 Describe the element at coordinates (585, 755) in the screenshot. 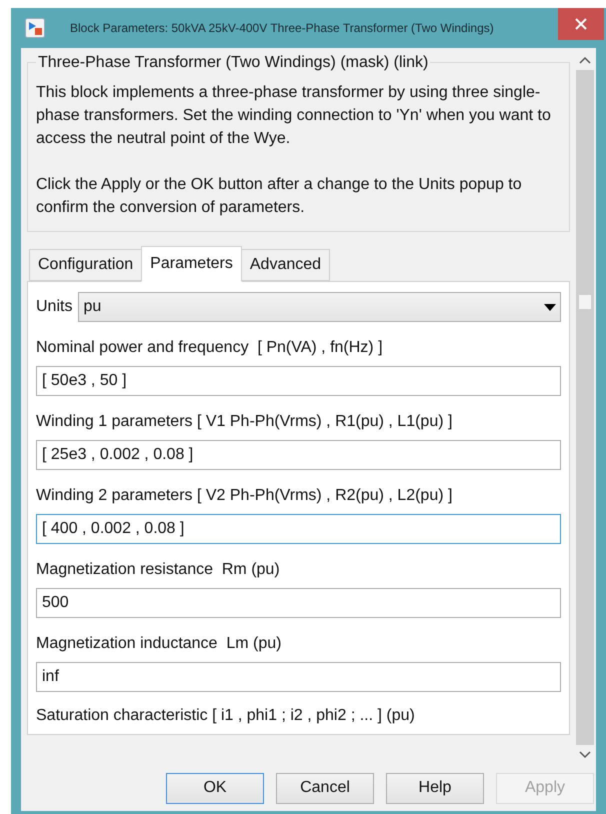

I see `scroll-down-icon` at that location.